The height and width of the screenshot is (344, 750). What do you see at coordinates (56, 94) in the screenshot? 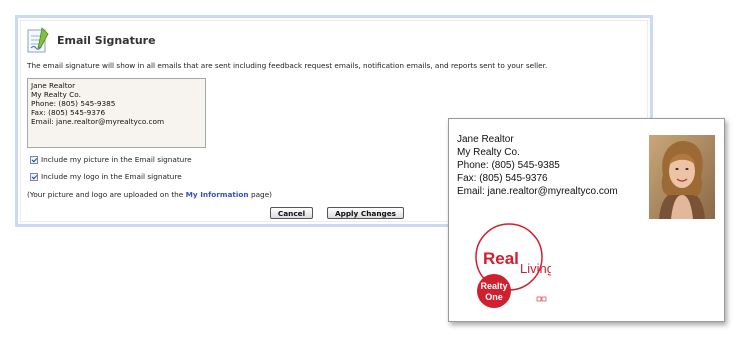
I see `signature-line-company: My Realty Co.` at bounding box center [56, 94].